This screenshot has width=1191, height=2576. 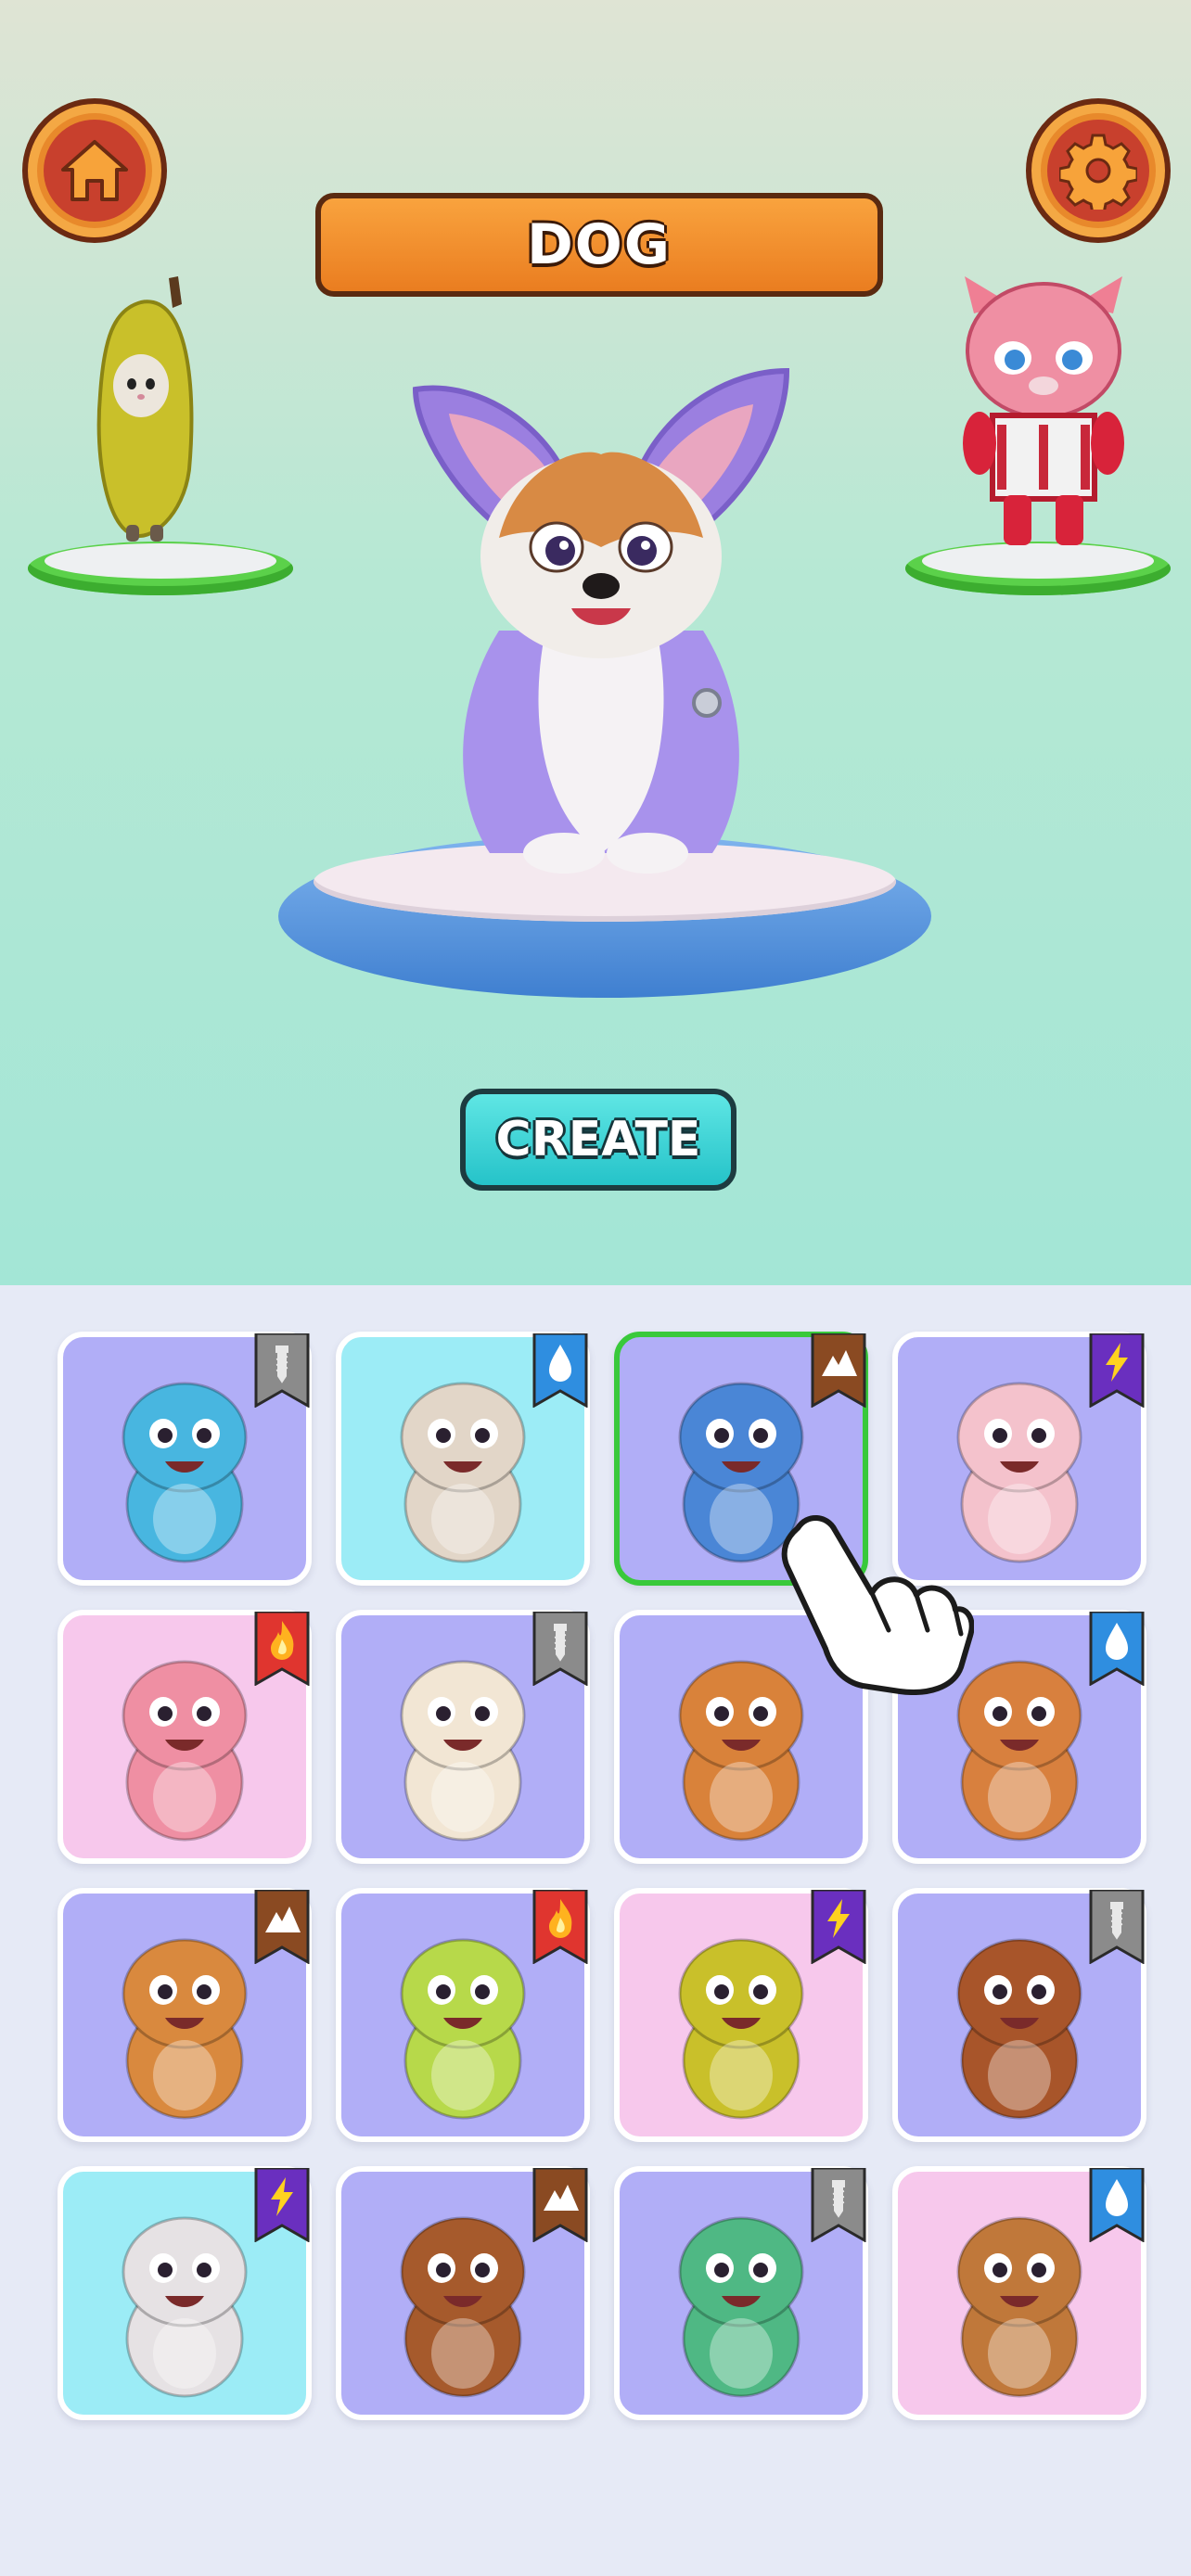 What do you see at coordinates (463, 2293) in the screenshot?
I see `creature-card-brown-dog` at bounding box center [463, 2293].